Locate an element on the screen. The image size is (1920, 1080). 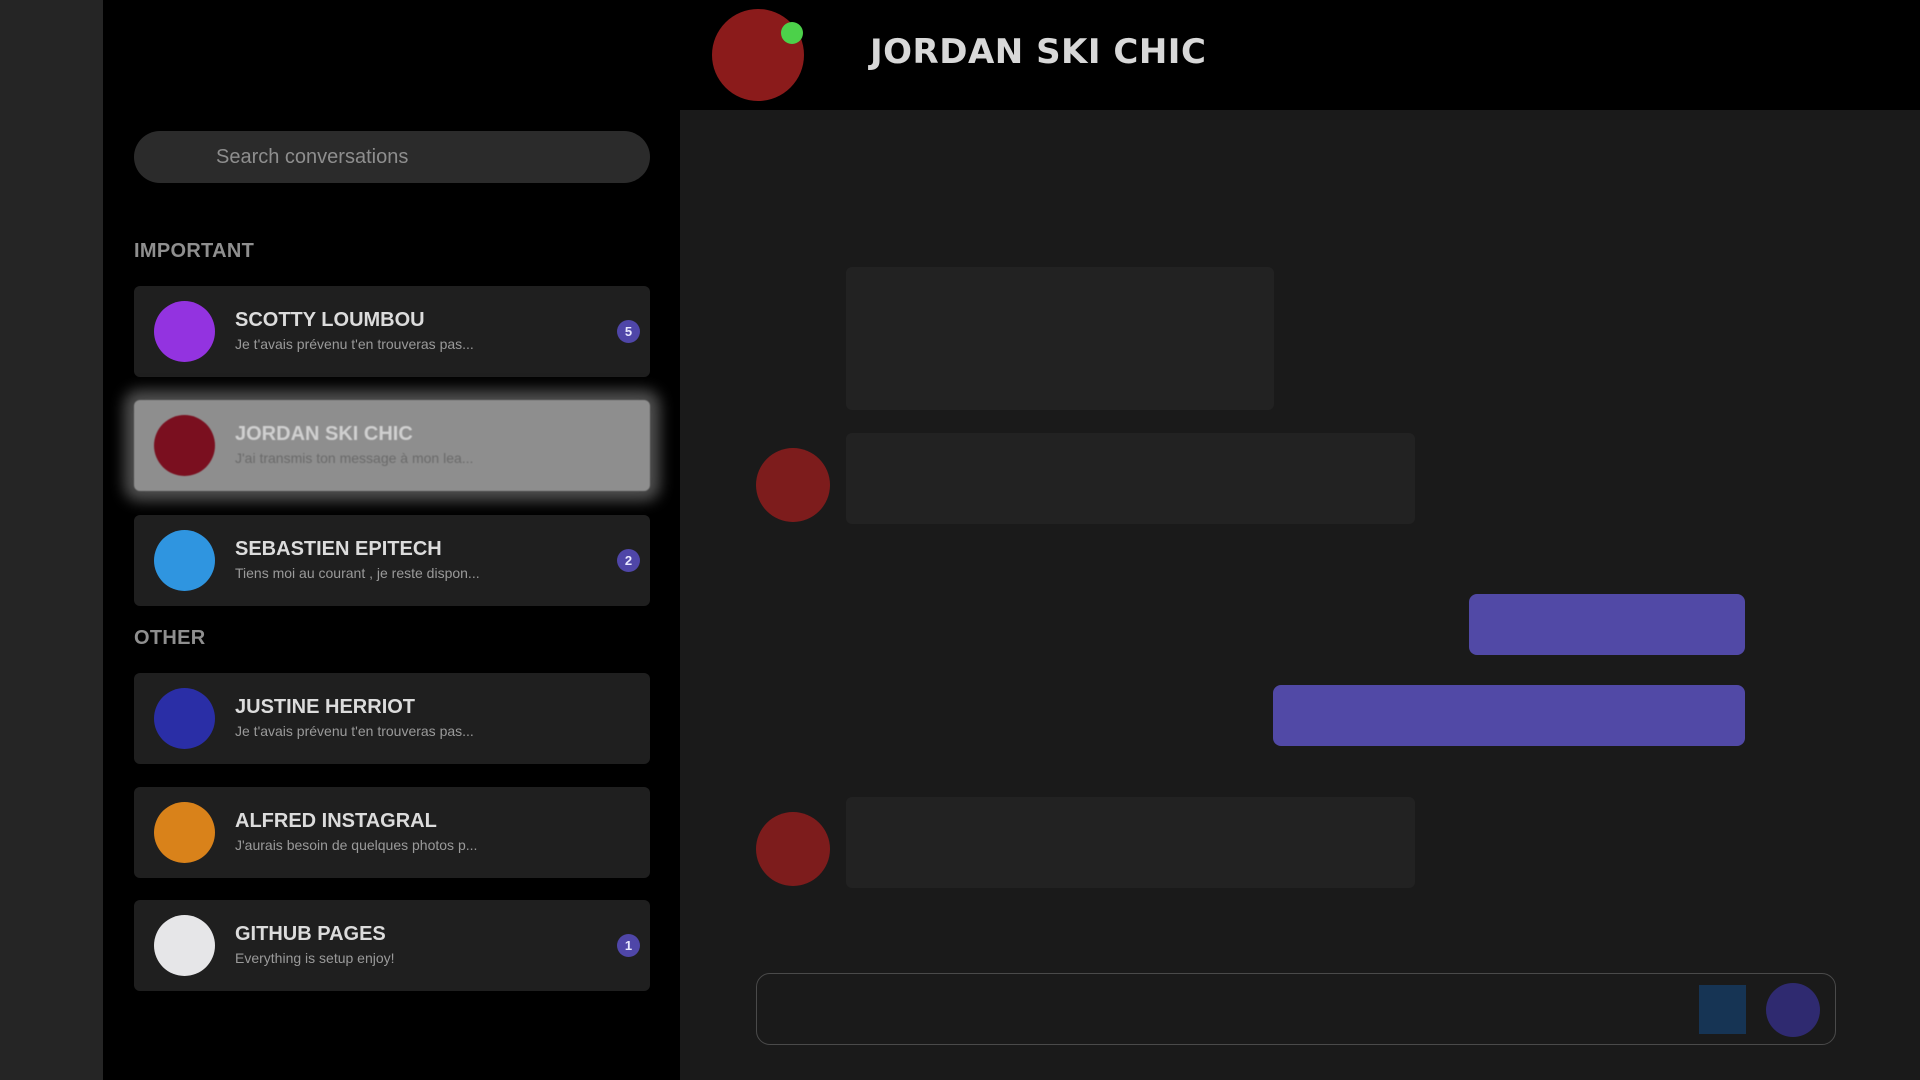
chat-title: JORDAN SKI CHIC is located at coordinates (1038, 52).